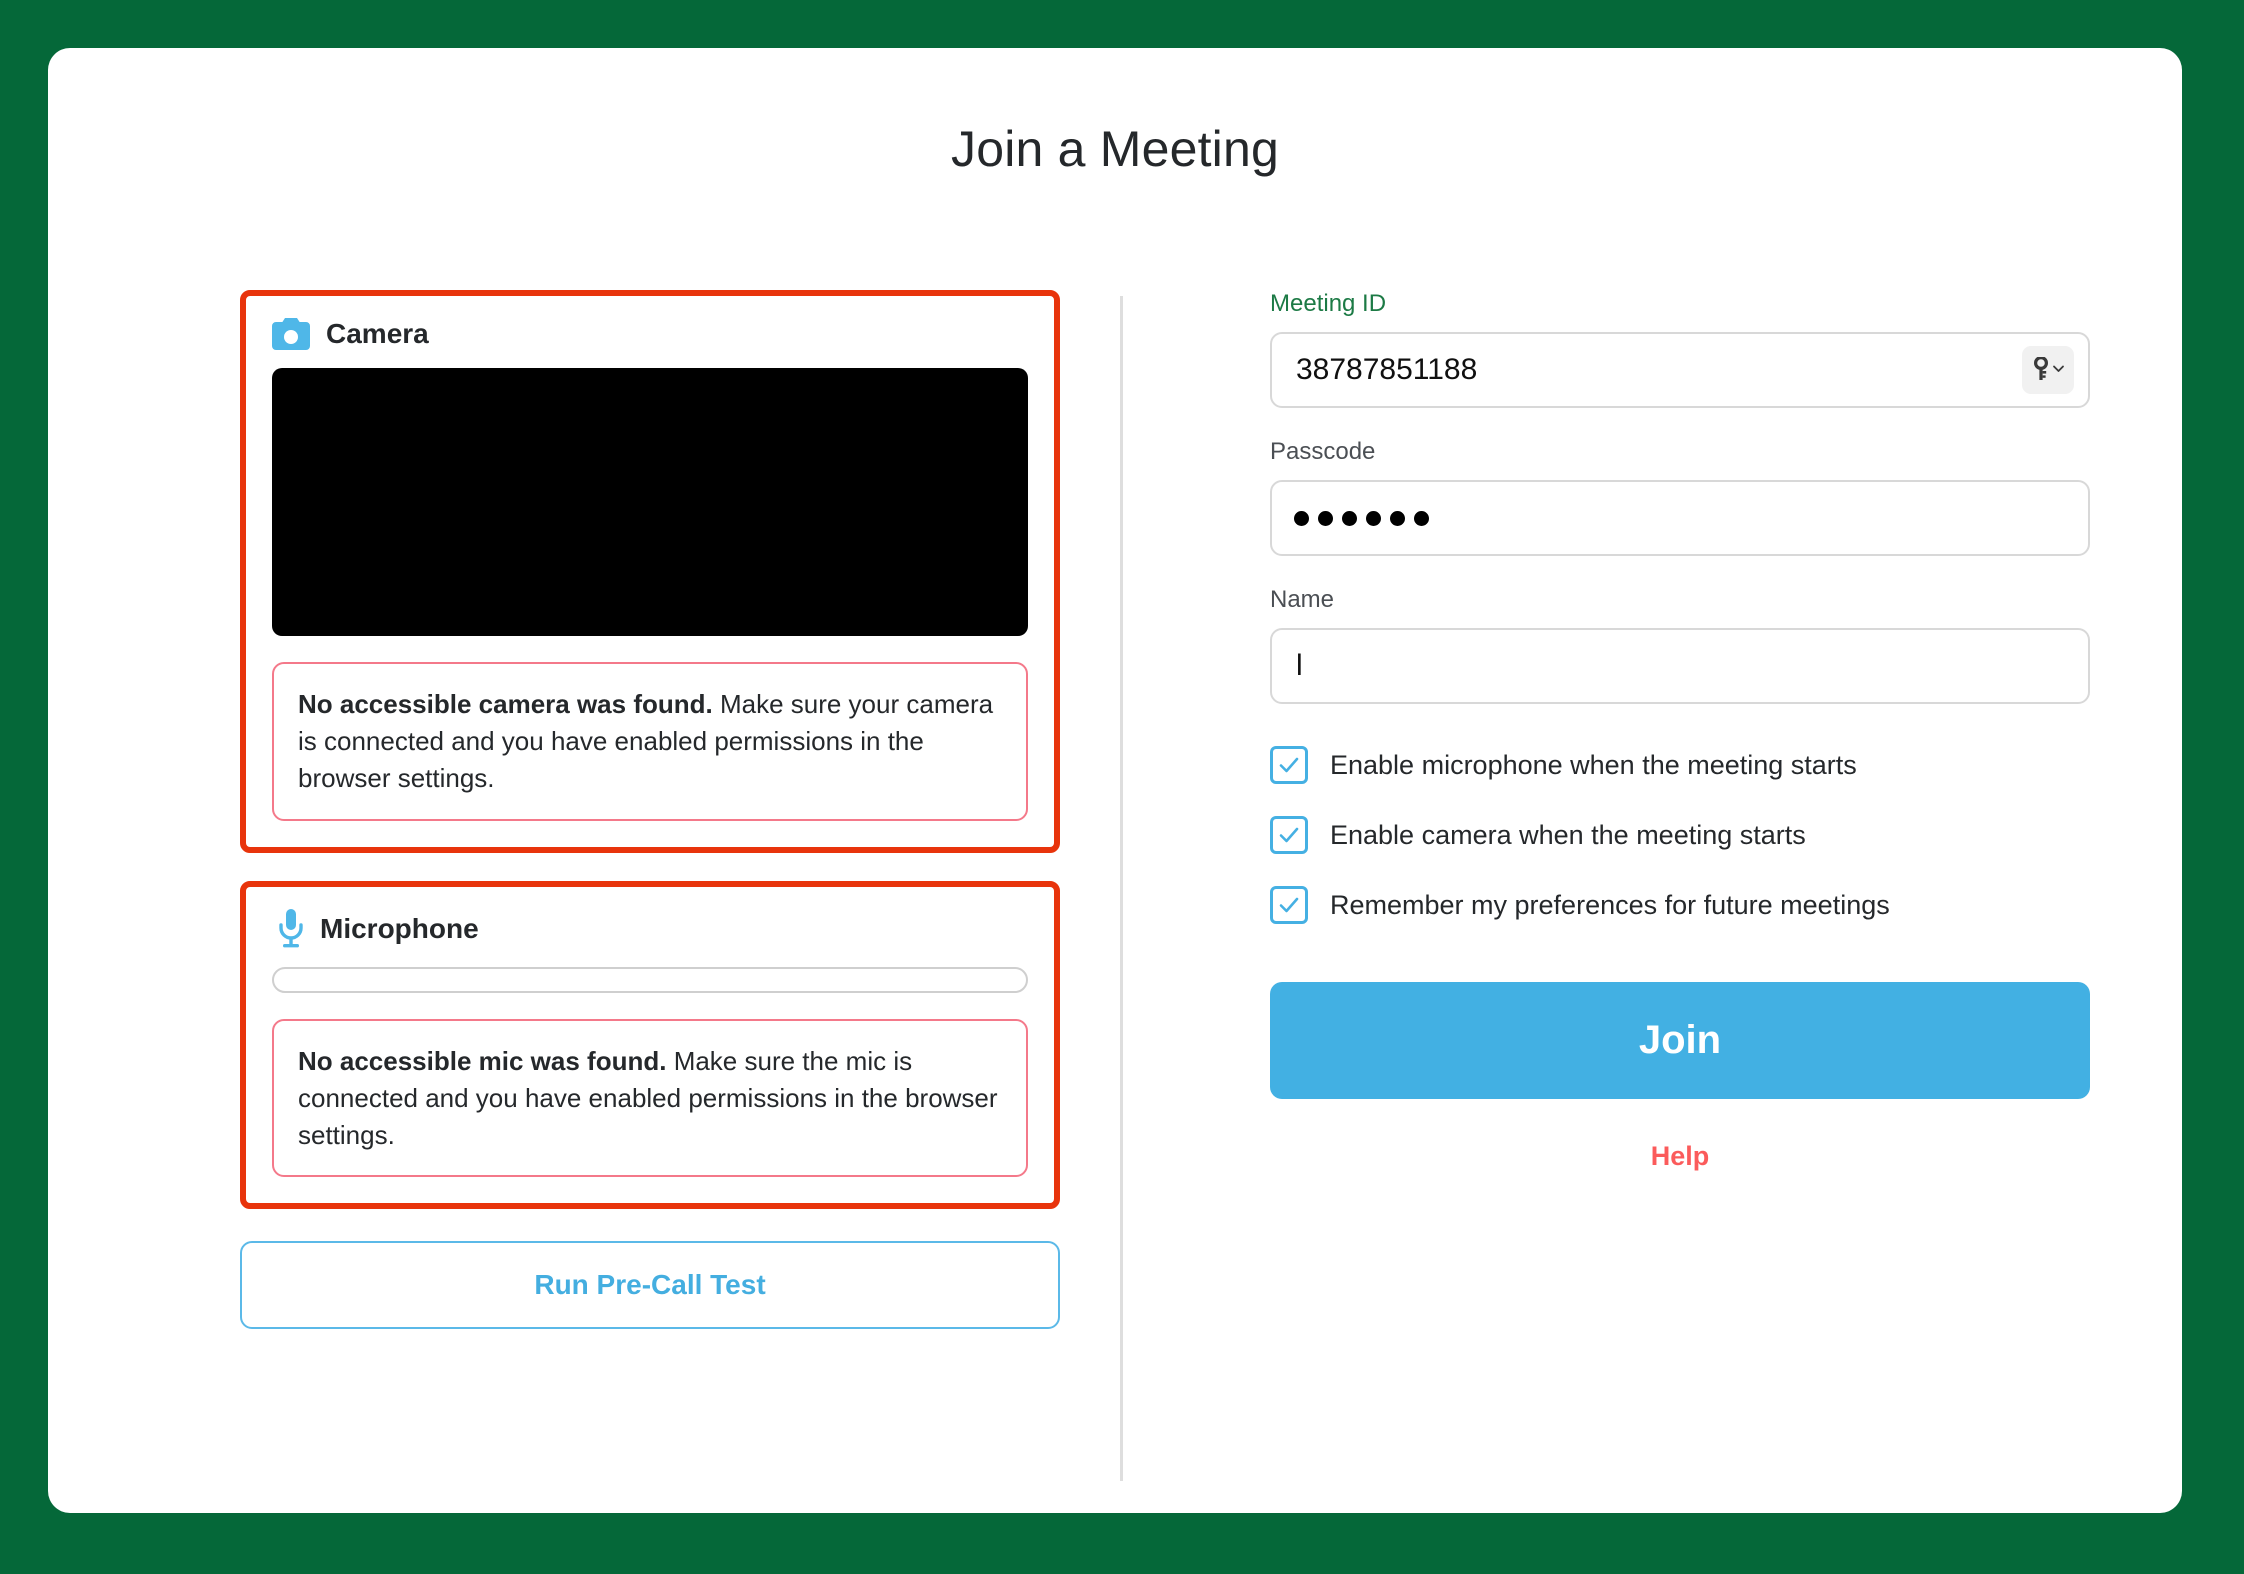  I want to click on chevron-down-icon, so click(2058, 370).